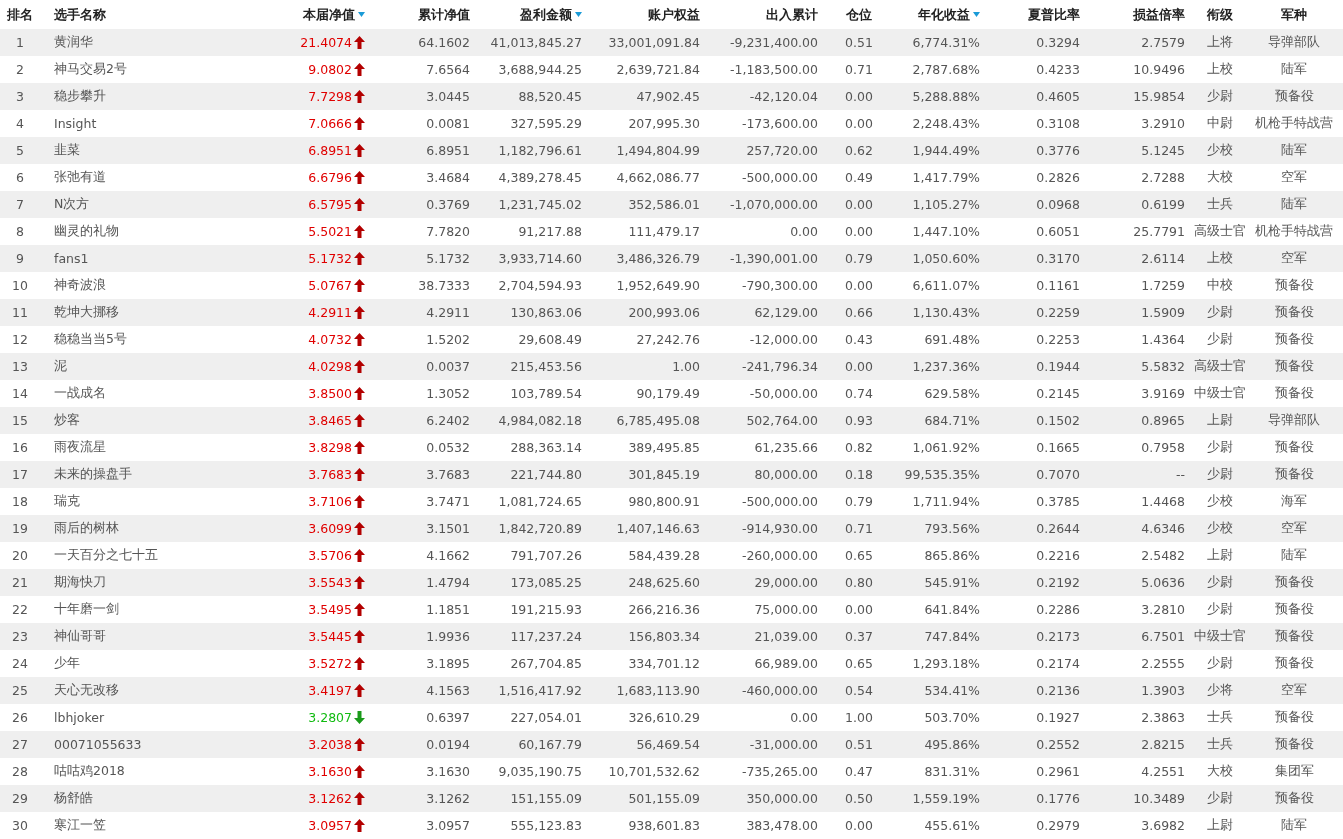  Describe the element at coordinates (334, 14) in the screenshot. I see `column-header: 本届净值` at that location.